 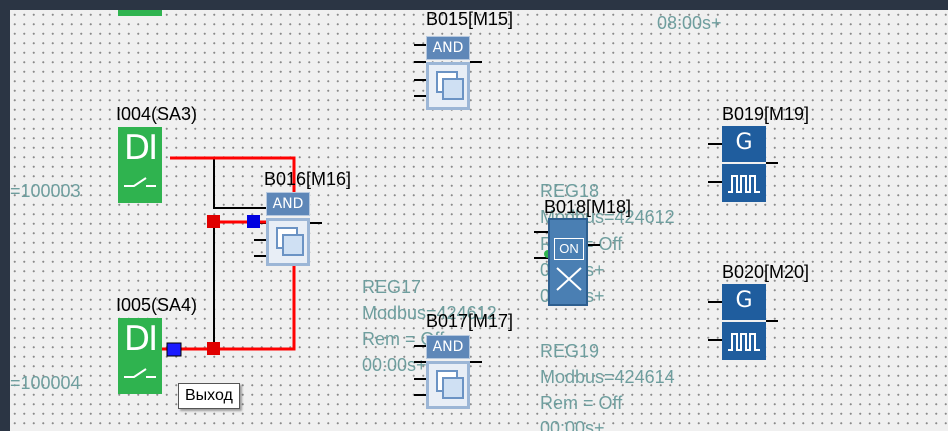 I want to click on b017-label: B017[M17], so click(x=470, y=321).